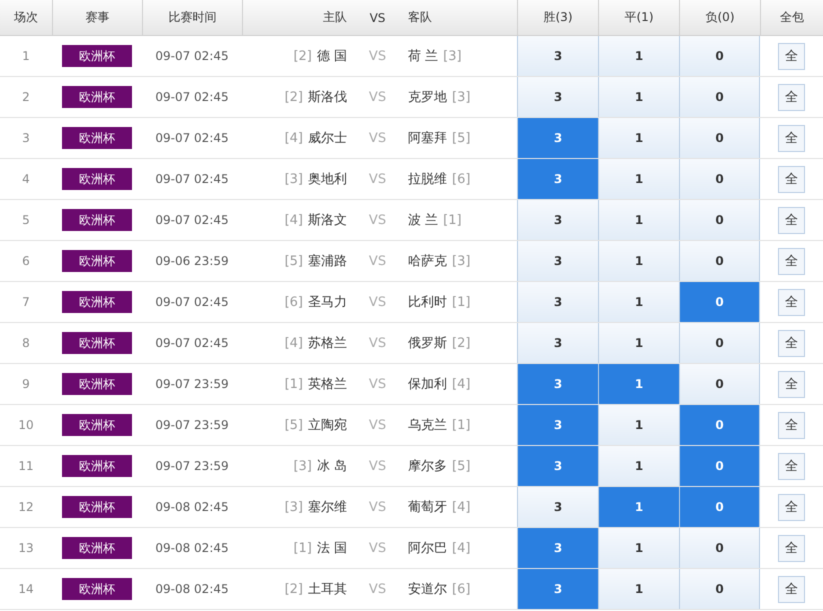  Describe the element at coordinates (327, 384) in the screenshot. I see `home-team: 英格兰` at that location.